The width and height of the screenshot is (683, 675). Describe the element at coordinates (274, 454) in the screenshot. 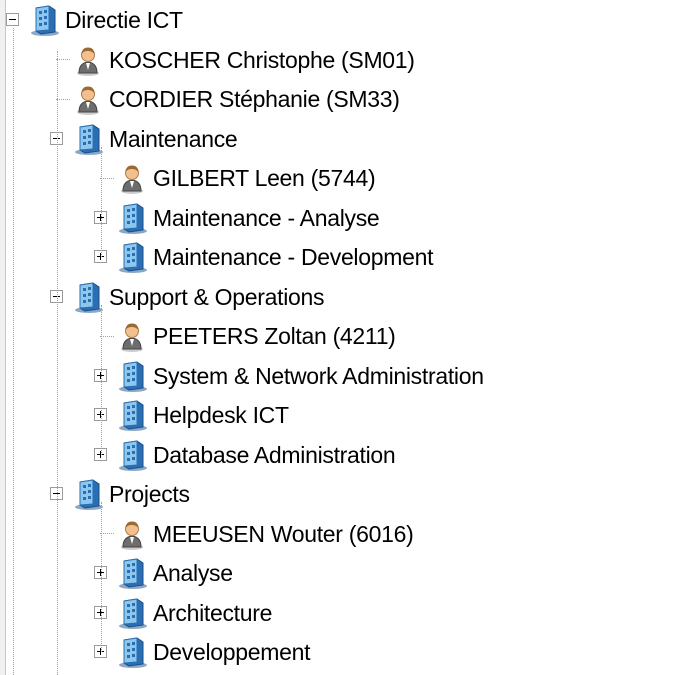

I see `tree-node-label: Database Administration` at that location.